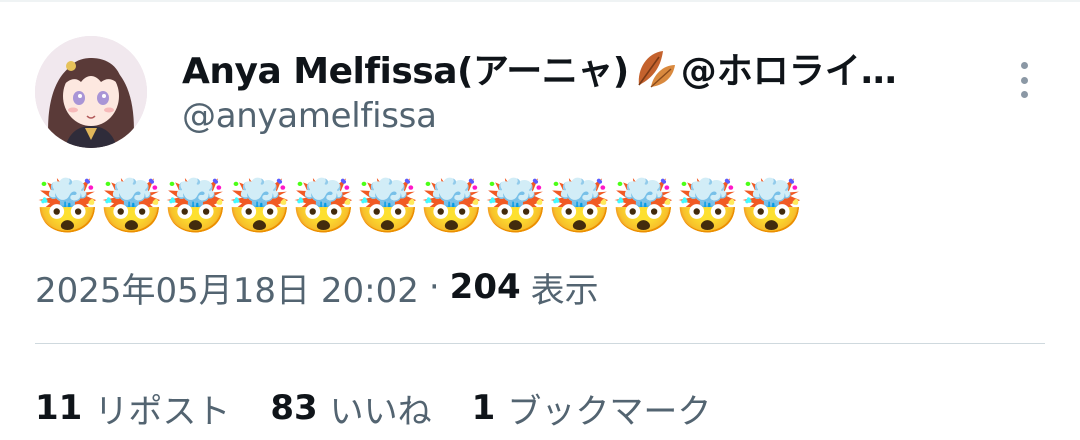 The width and height of the screenshot is (1080, 440). Describe the element at coordinates (59, 408) in the screenshot. I see `reposts-count: 11` at that location.